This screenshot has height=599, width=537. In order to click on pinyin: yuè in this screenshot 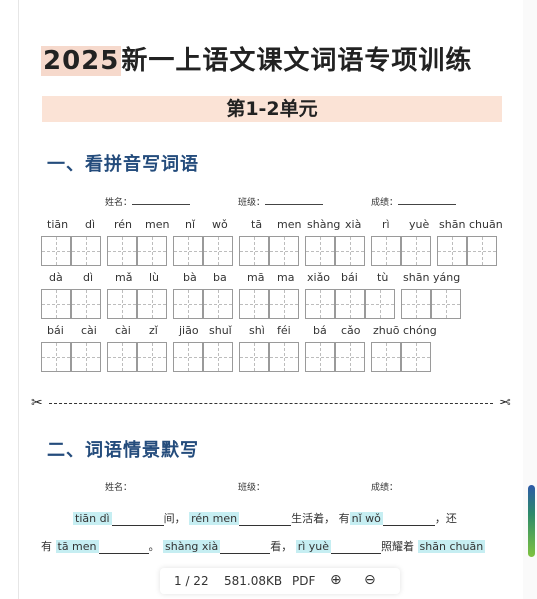, I will do `click(419, 224)`.